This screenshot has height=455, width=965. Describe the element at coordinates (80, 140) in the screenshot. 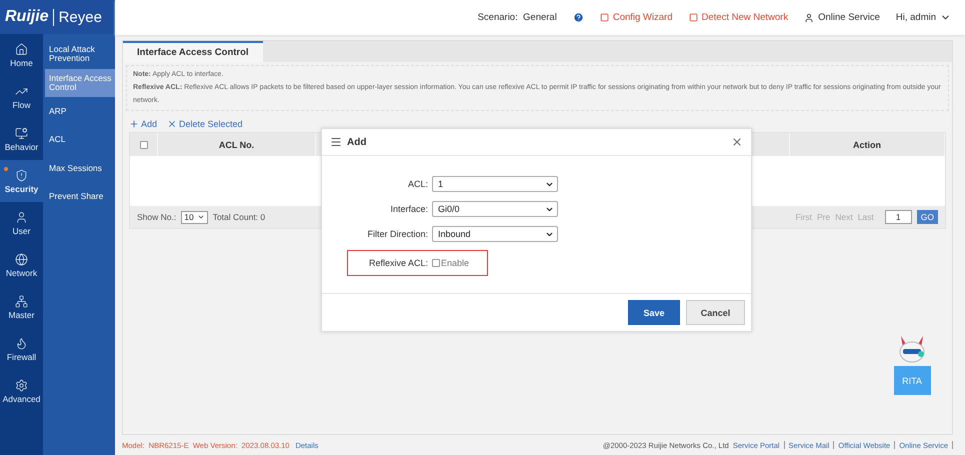

I see `submenu-item: ACL` at that location.